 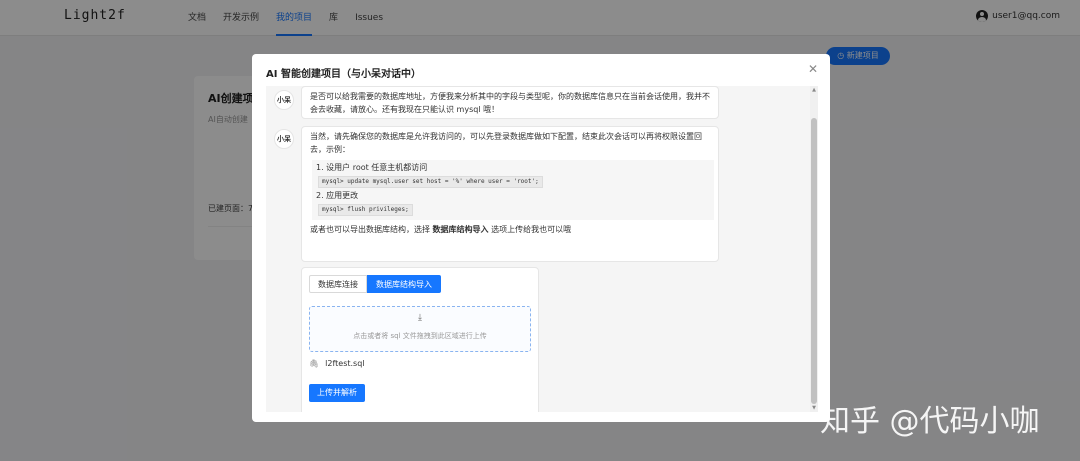 I want to click on import-mode-tabs: 数据库连接 数据库结构导入, so click(x=375, y=284).